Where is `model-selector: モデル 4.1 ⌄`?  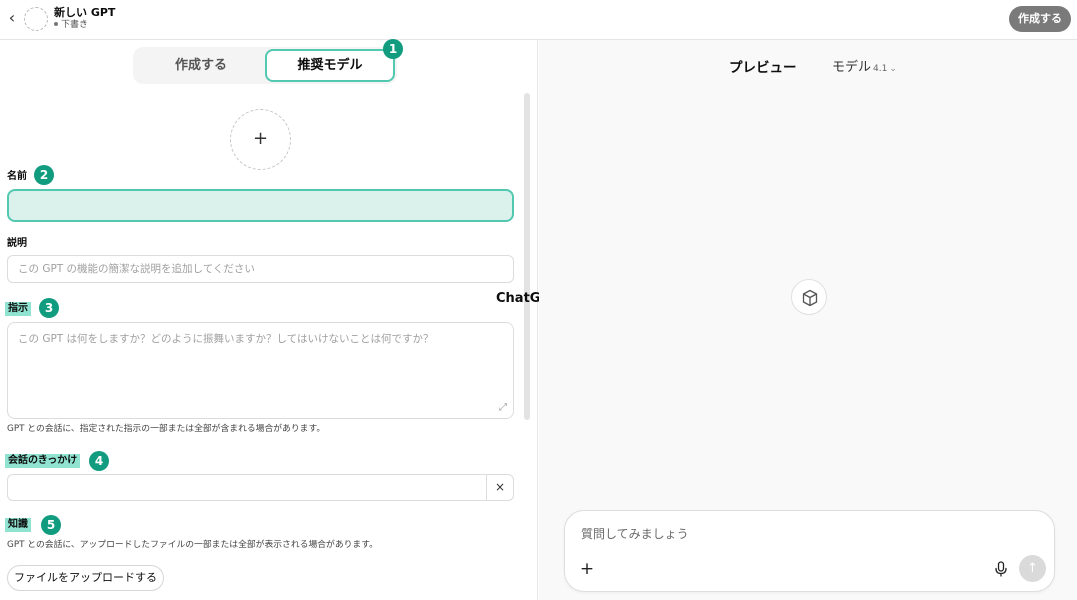
model-selector: モデル 4.1 ⌄ is located at coordinates (864, 68).